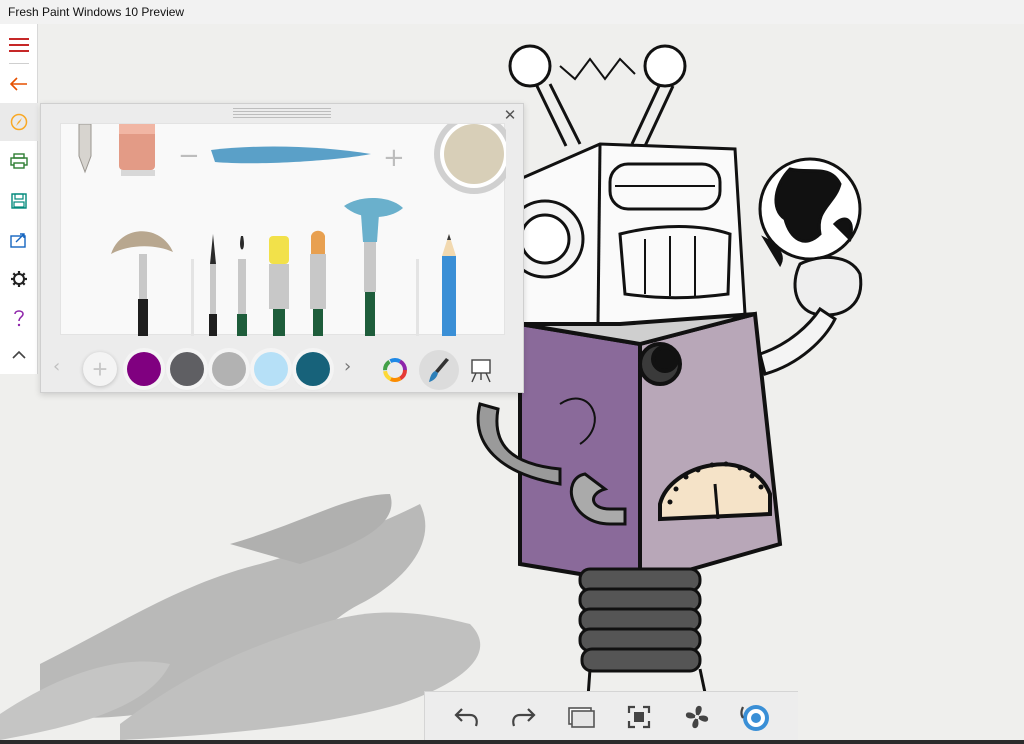 The image size is (1024, 744). I want to click on brush-mode-button, so click(439, 370).